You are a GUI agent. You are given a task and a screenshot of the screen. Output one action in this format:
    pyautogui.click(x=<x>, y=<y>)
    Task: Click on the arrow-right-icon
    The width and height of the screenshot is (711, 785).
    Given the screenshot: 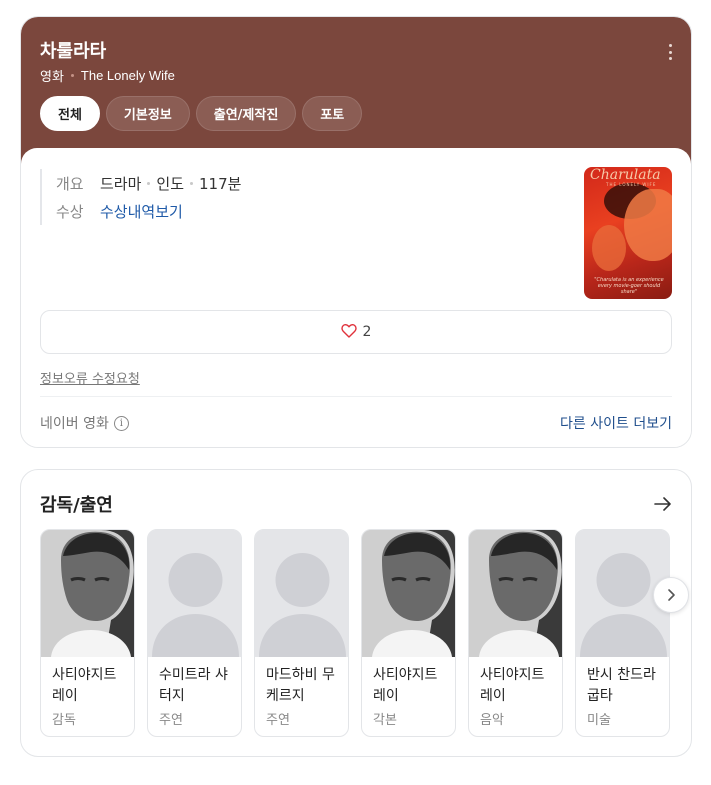 What is the action you would take?
    pyautogui.click(x=663, y=504)
    